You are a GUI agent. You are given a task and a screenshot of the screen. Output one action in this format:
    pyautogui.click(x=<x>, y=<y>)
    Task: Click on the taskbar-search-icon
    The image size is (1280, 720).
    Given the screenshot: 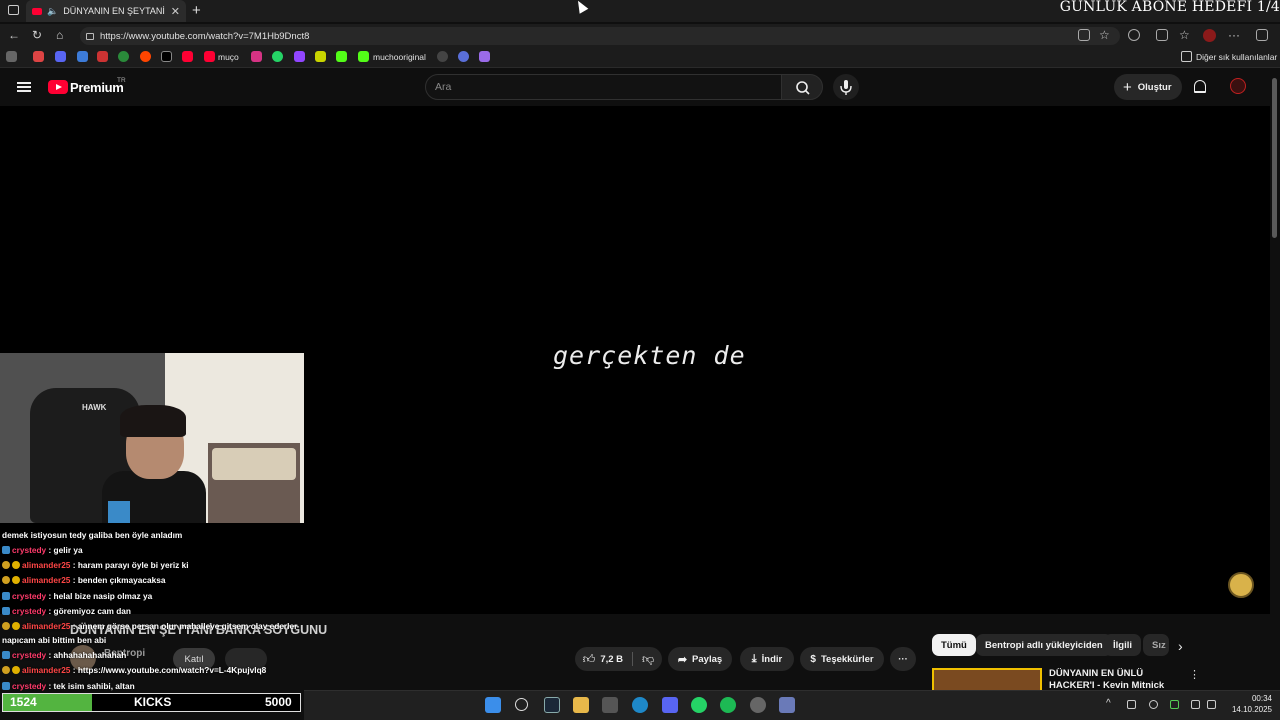 What is the action you would take?
    pyautogui.click(x=521, y=704)
    